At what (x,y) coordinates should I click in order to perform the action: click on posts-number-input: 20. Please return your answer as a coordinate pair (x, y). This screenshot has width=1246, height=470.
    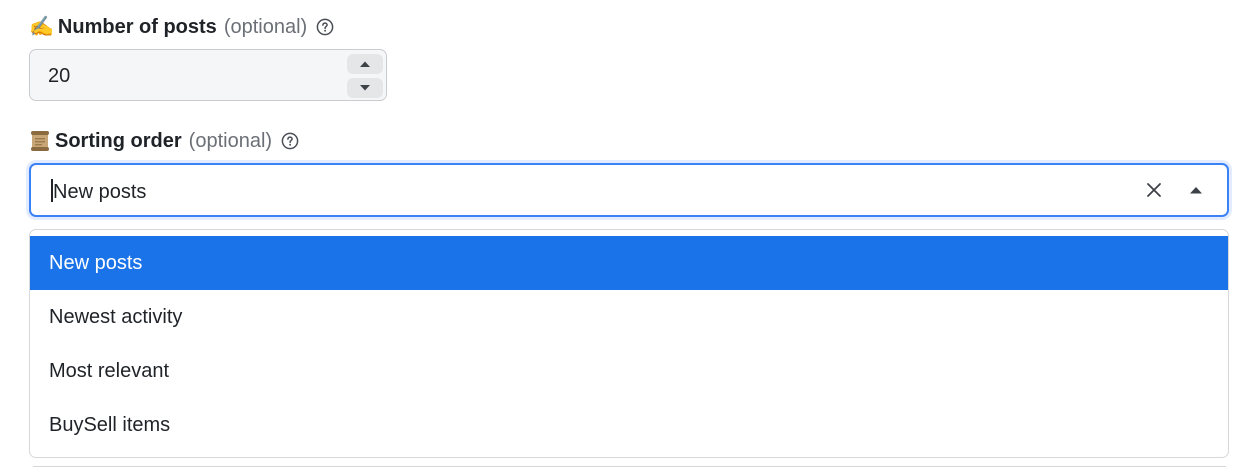
    Looking at the image, I should click on (208, 75).